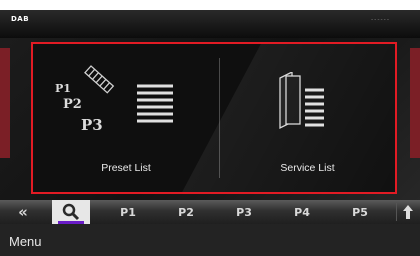 This screenshot has width=420, height=256. What do you see at coordinates (126, 168) in the screenshot?
I see `preset-list-label: Preset List` at bounding box center [126, 168].